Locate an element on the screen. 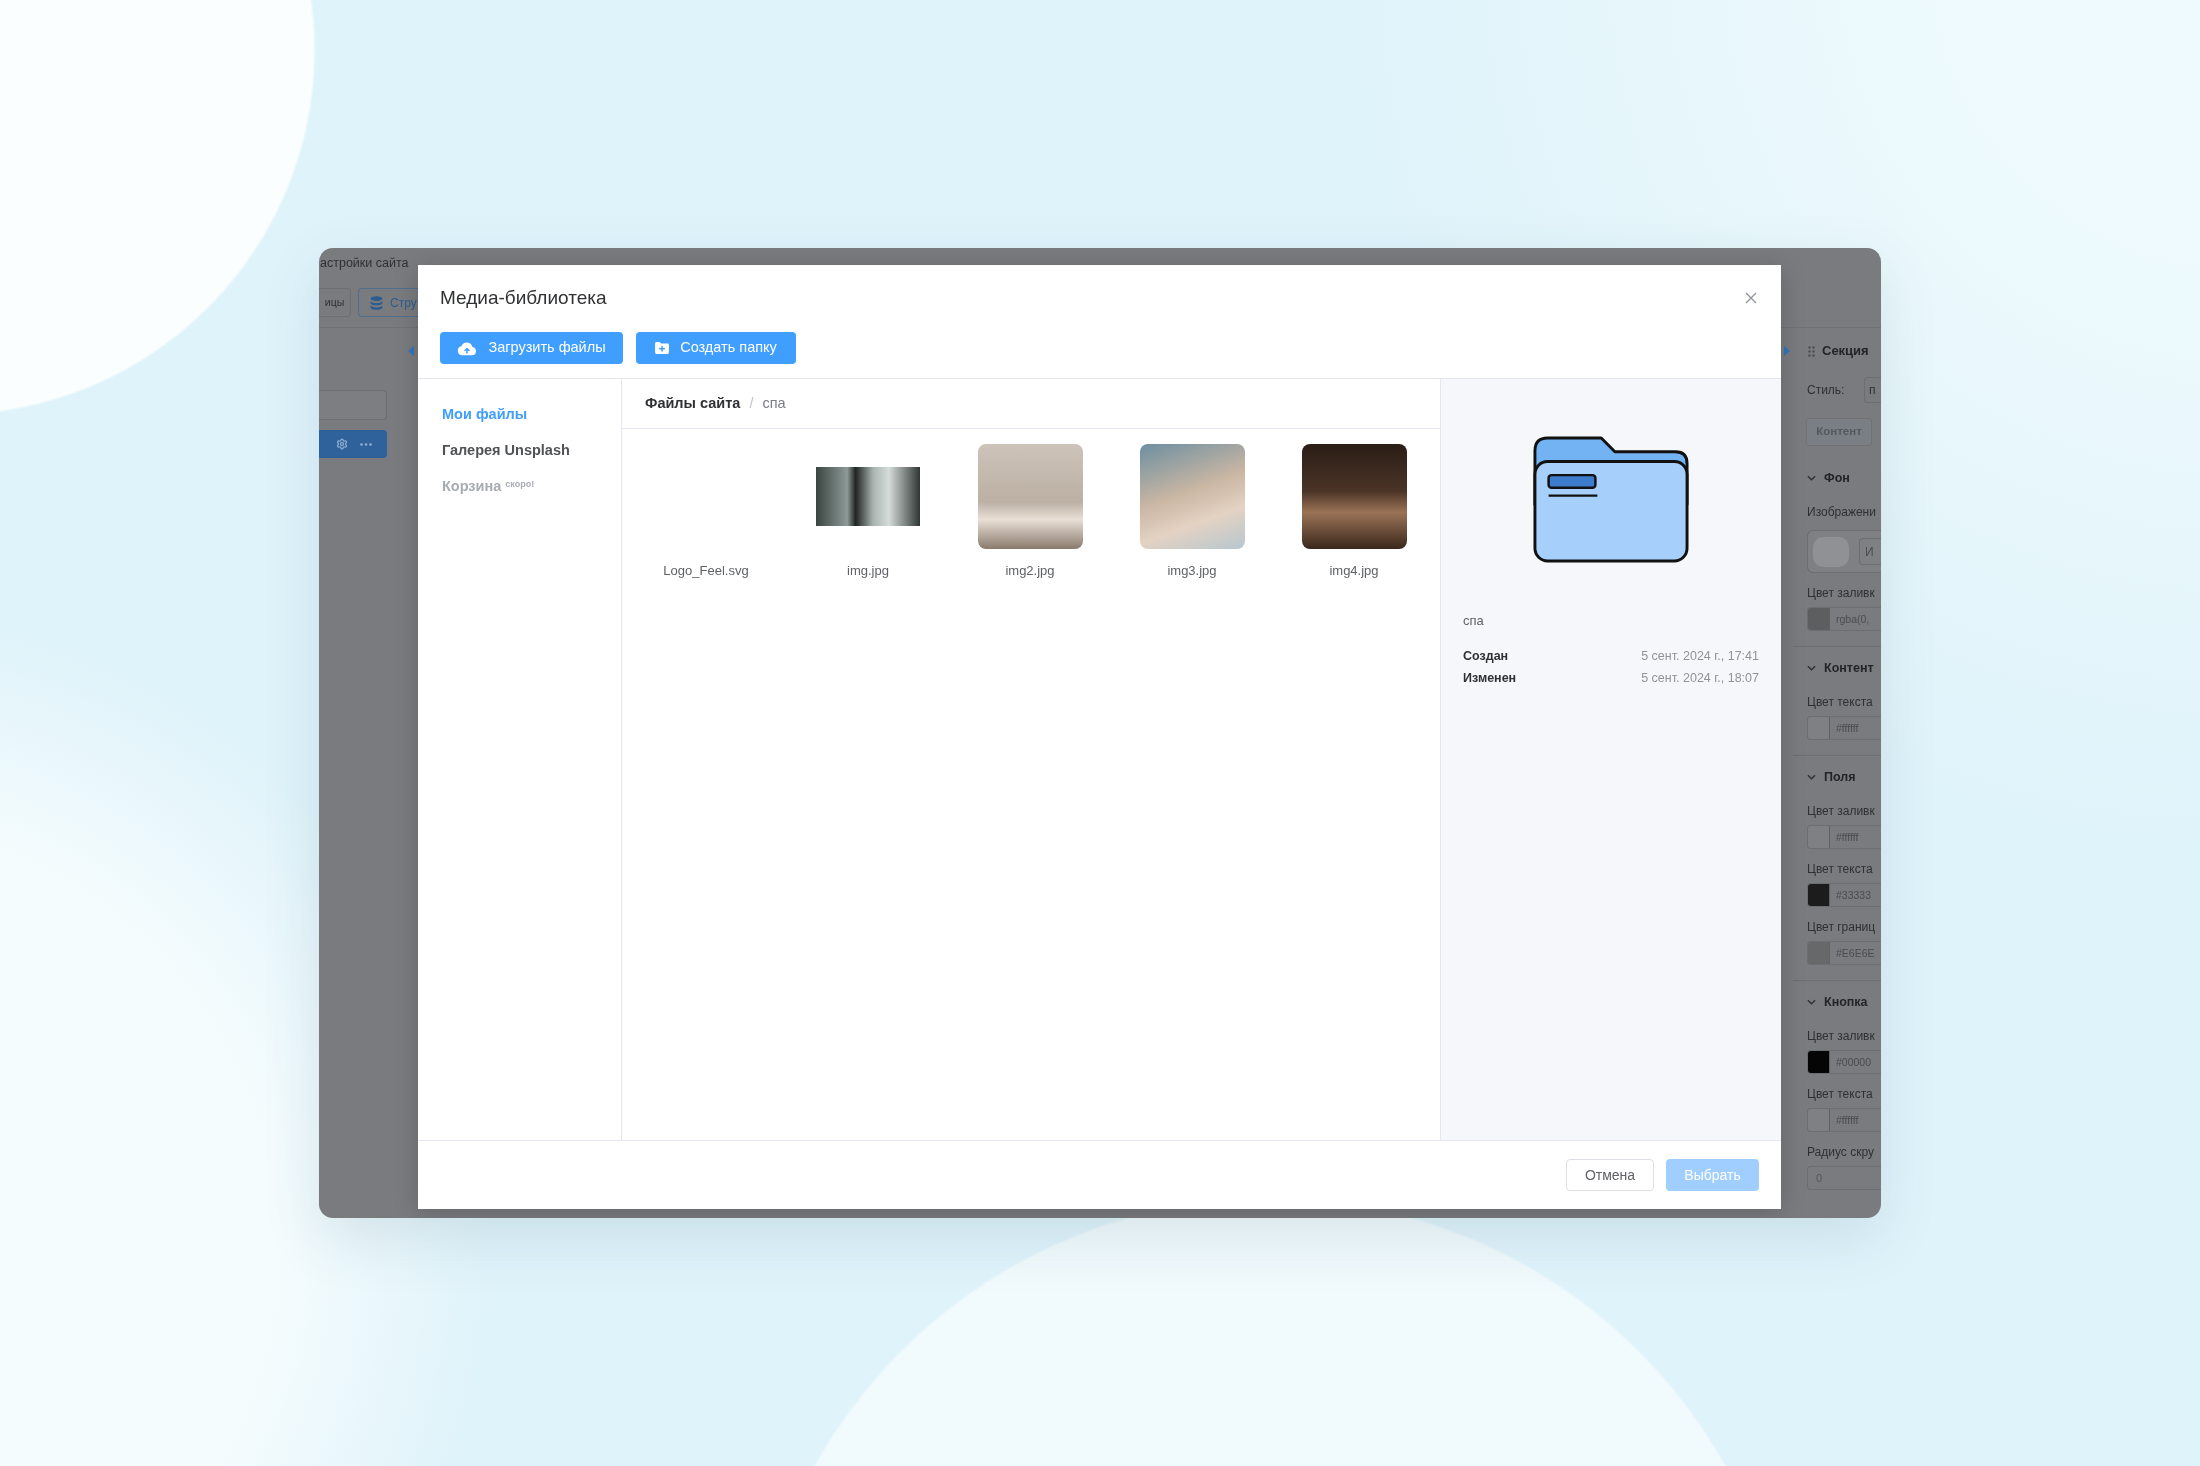 The image size is (2200, 1466). input-field is located at coordinates (353, 405).